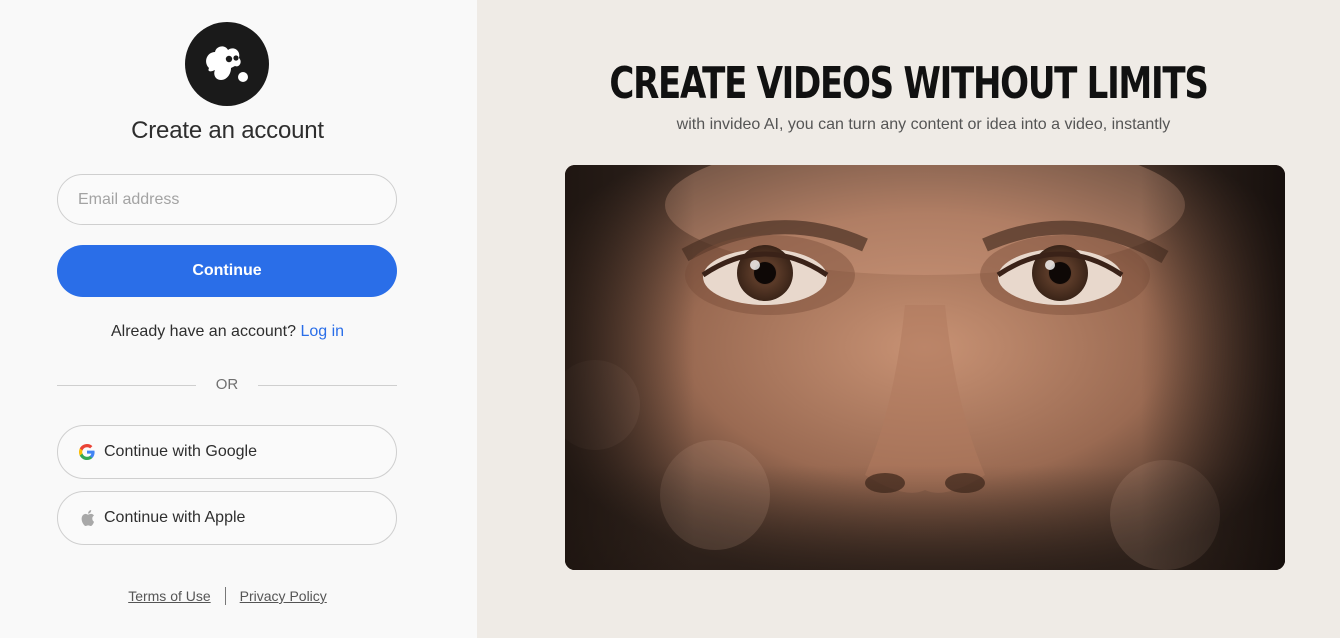  Describe the element at coordinates (908, 83) in the screenshot. I see `promo-headline: CREATE VIDEOS WITHOUT LIMITS` at that location.